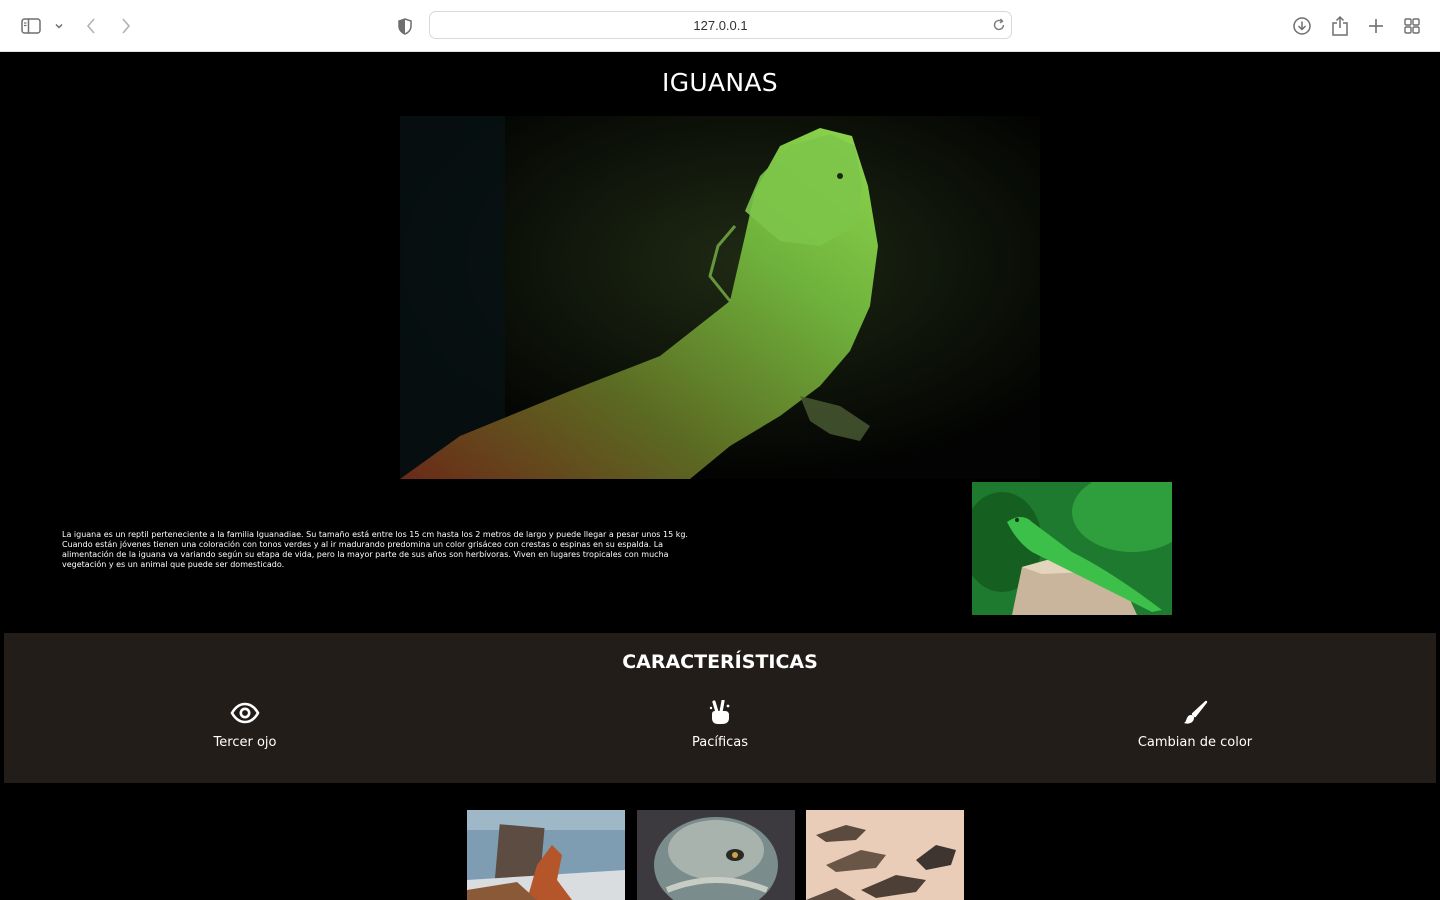 The image size is (1440, 900). What do you see at coordinates (1302, 26) in the screenshot?
I see `download-icon` at bounding box center [1302, 26].